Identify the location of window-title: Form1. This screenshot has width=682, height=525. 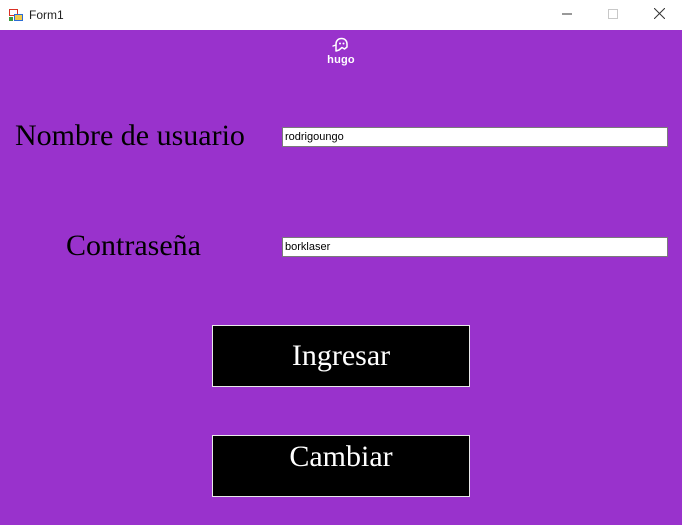
(46, 15).